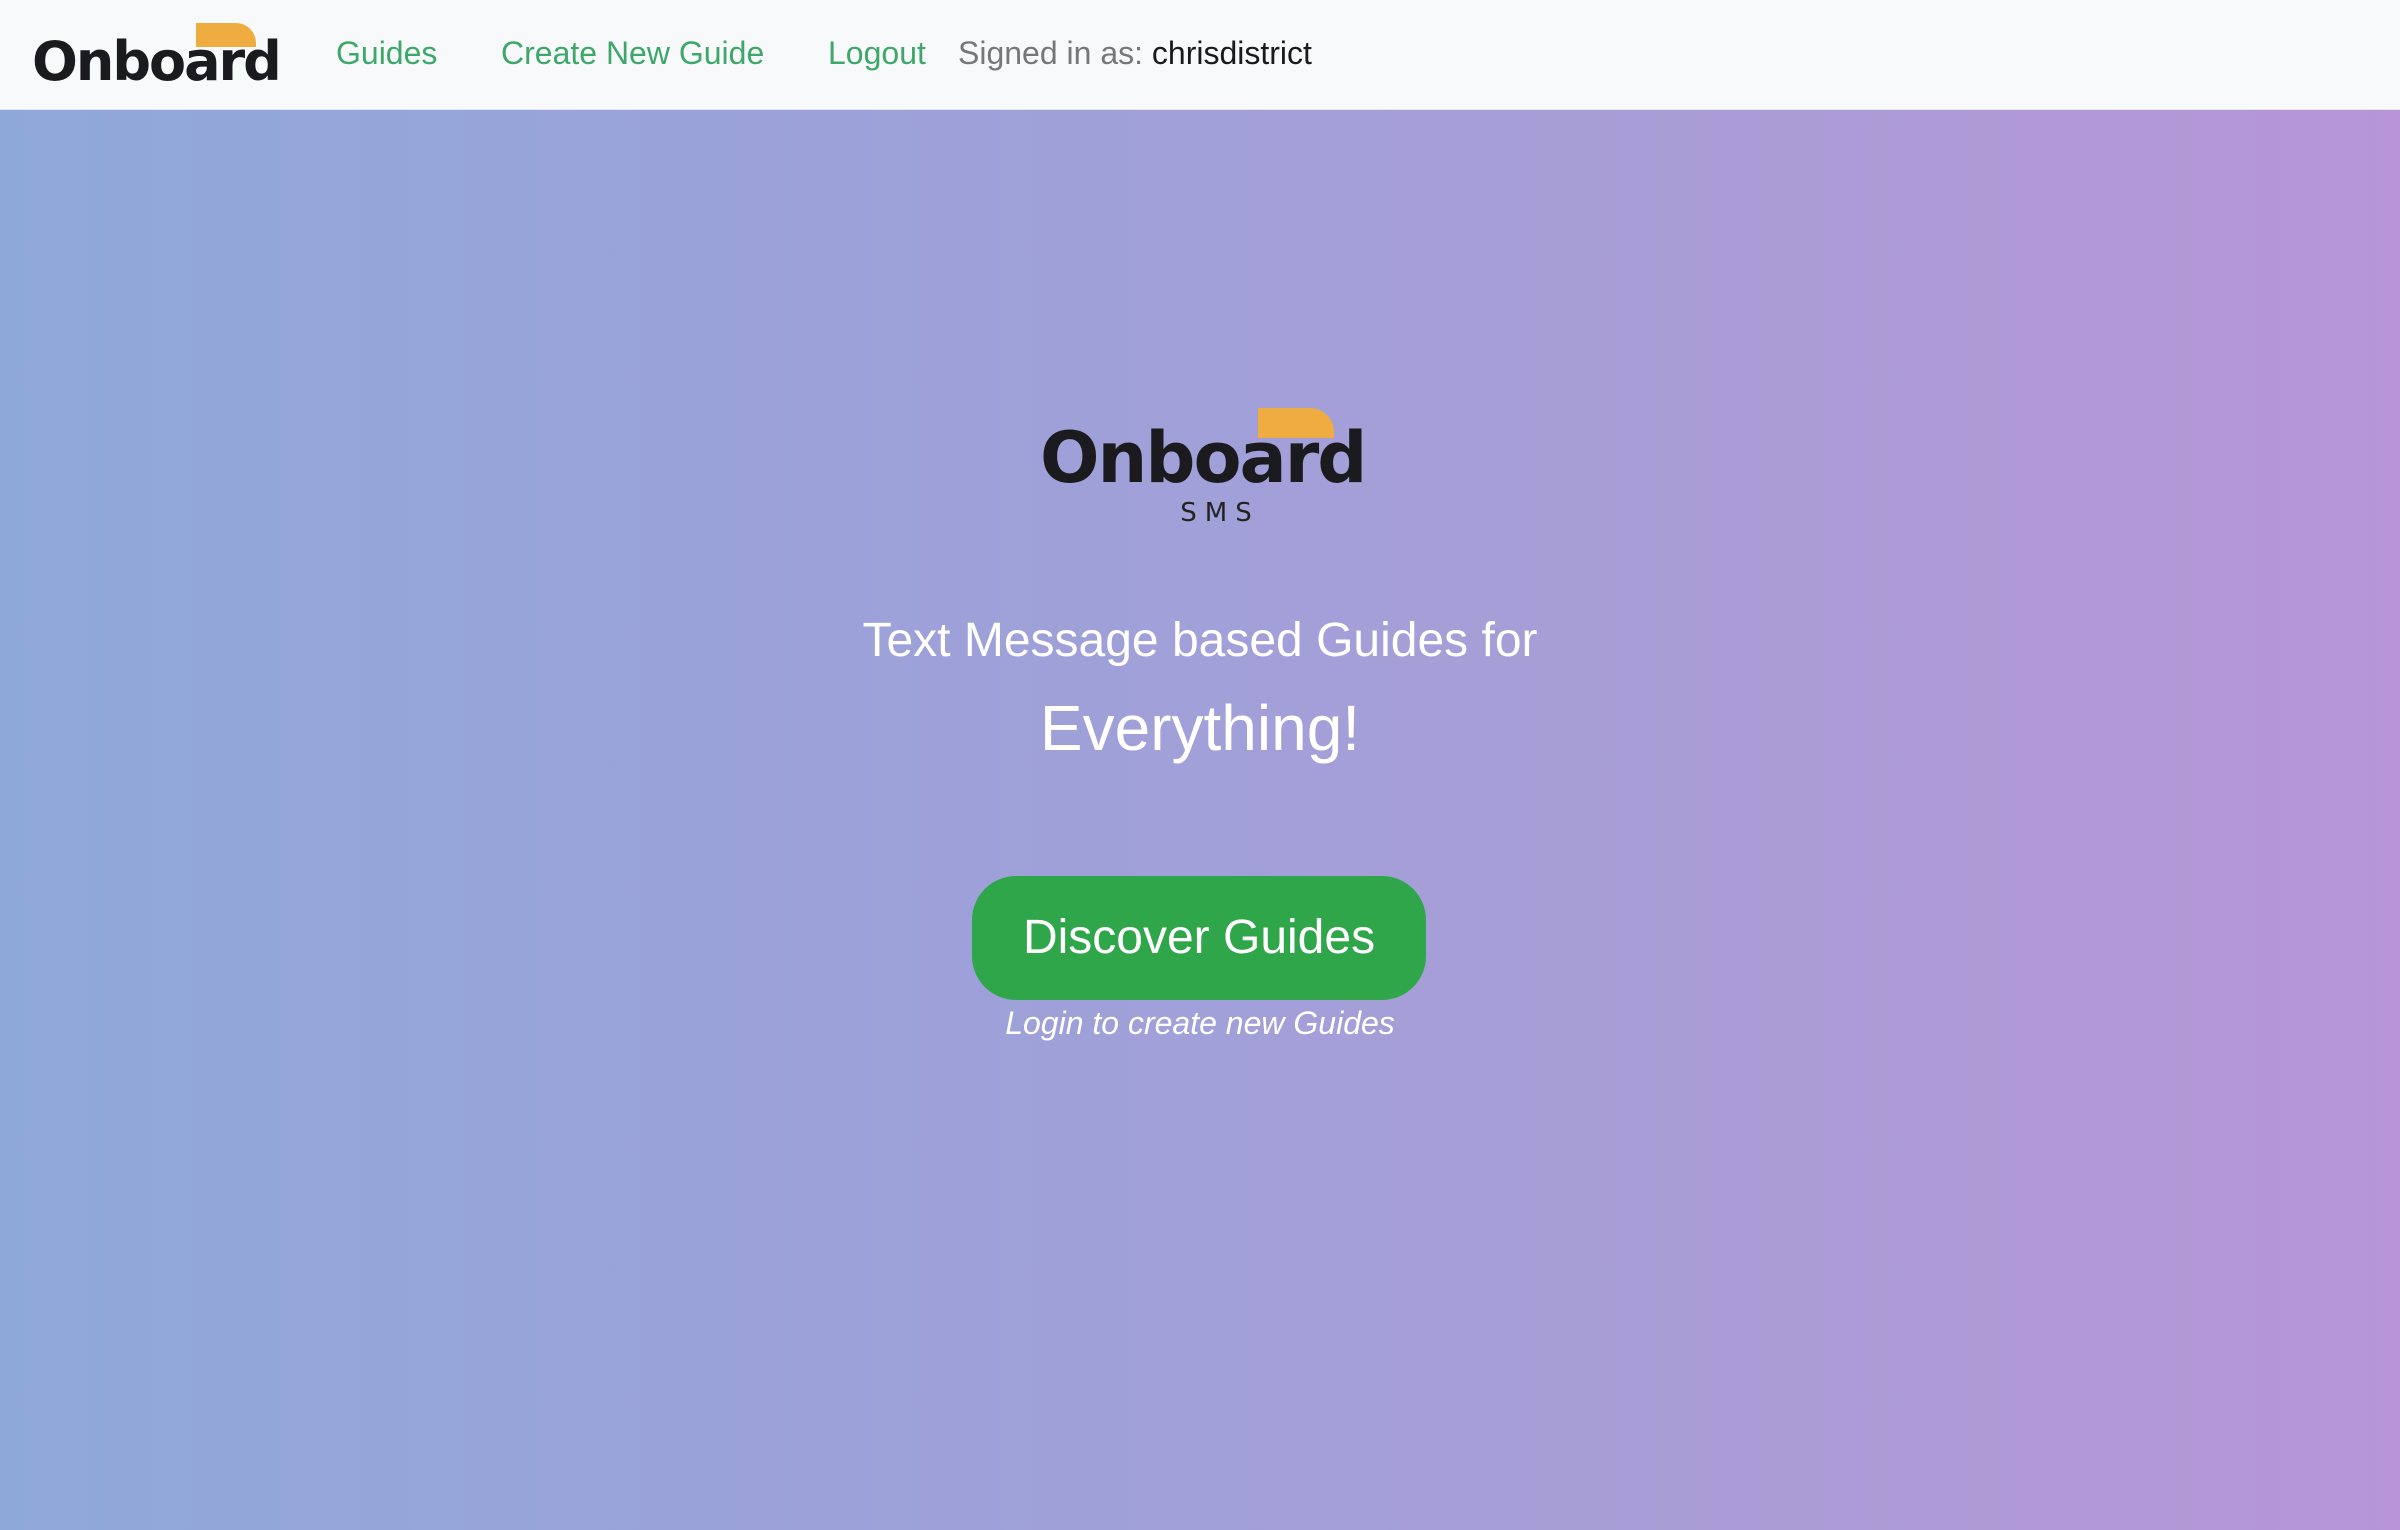  Describe the element at coordinates (1051, 53) in the screenshot. I see `signed-in-label: Signed in as:` at that location.